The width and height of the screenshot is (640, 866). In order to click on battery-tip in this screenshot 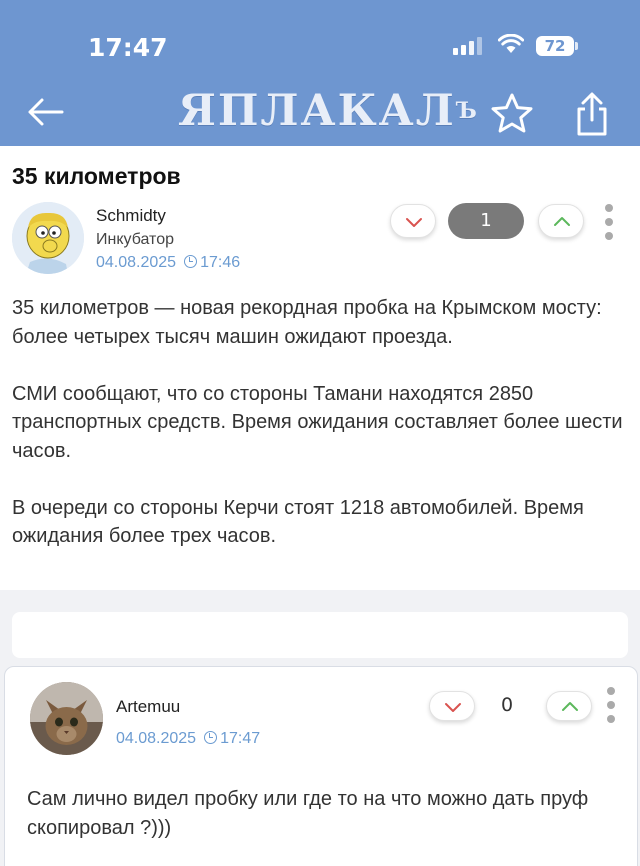, I will do `click(576, 46)`.